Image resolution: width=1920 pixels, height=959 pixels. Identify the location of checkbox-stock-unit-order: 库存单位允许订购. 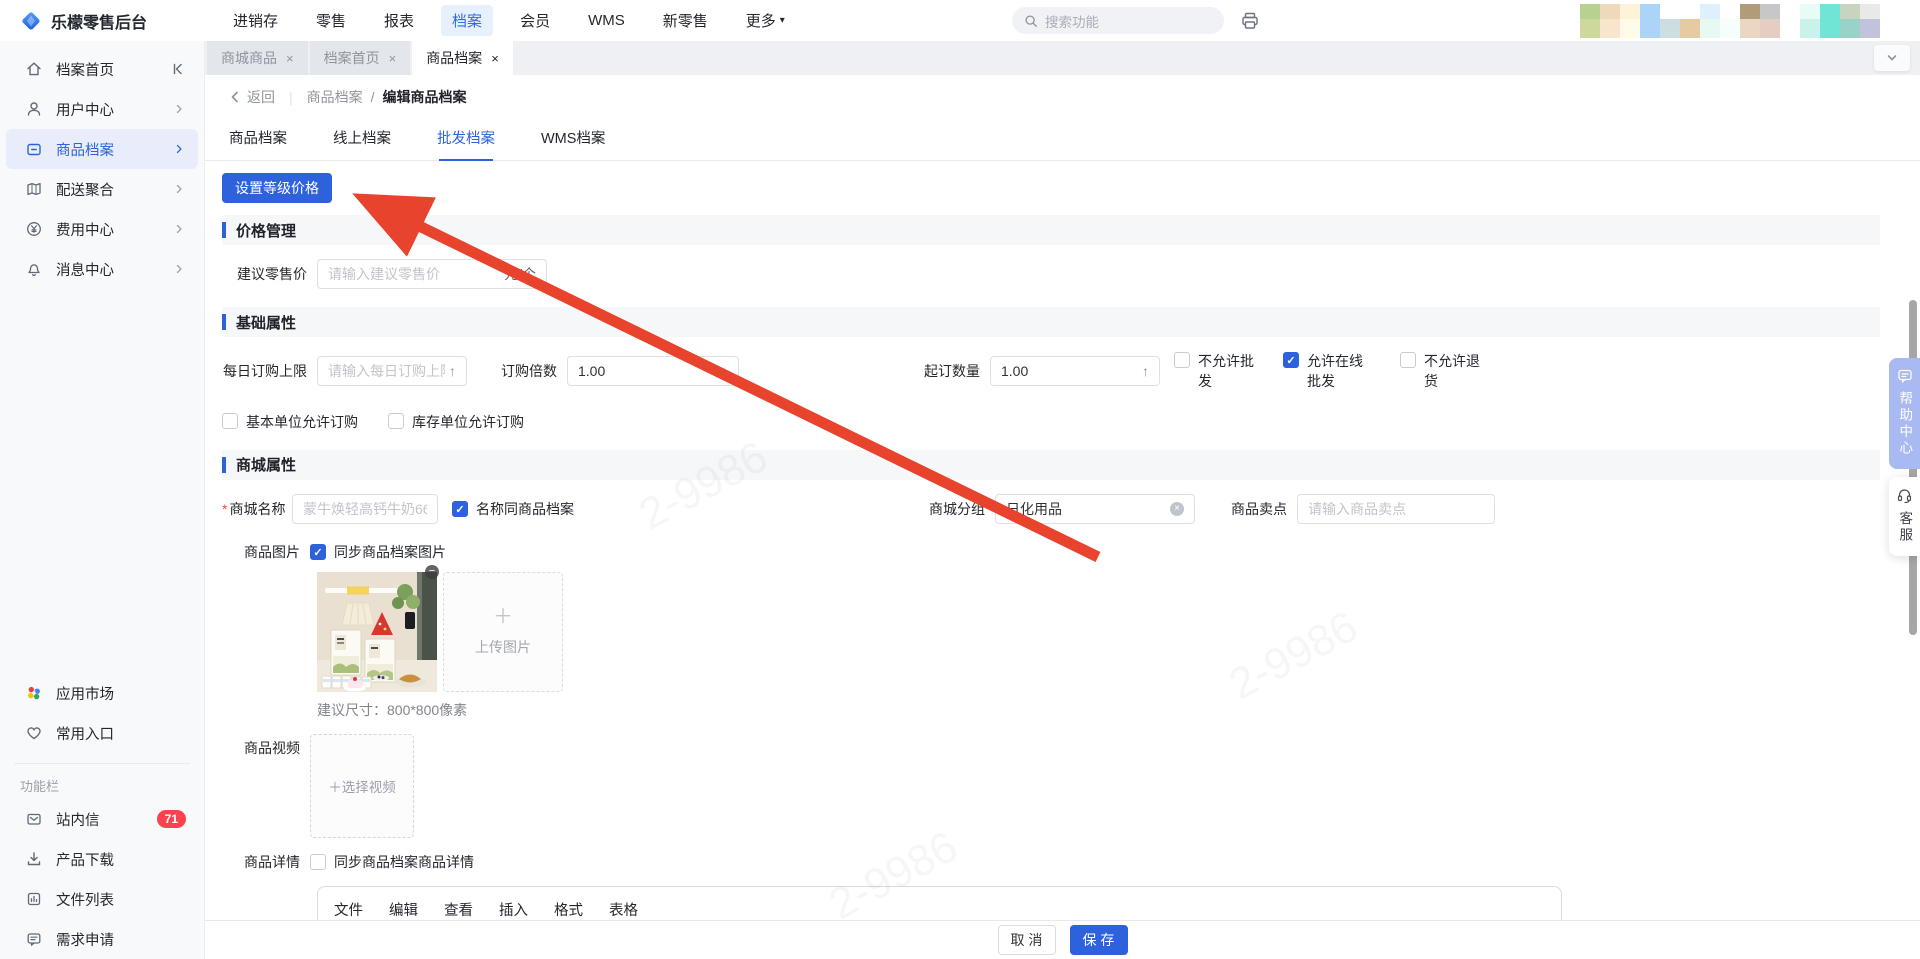
(456, 422).